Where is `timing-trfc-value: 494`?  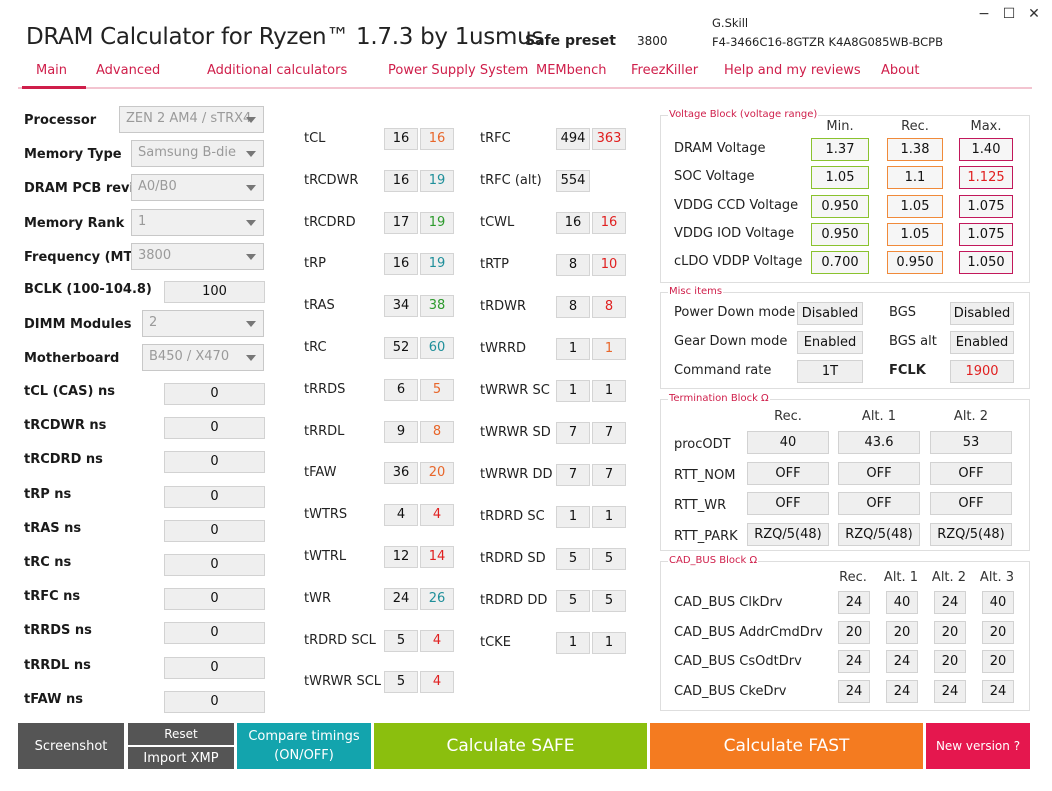 timing-trfc-value: 494 is located at coordinates (573, 139).